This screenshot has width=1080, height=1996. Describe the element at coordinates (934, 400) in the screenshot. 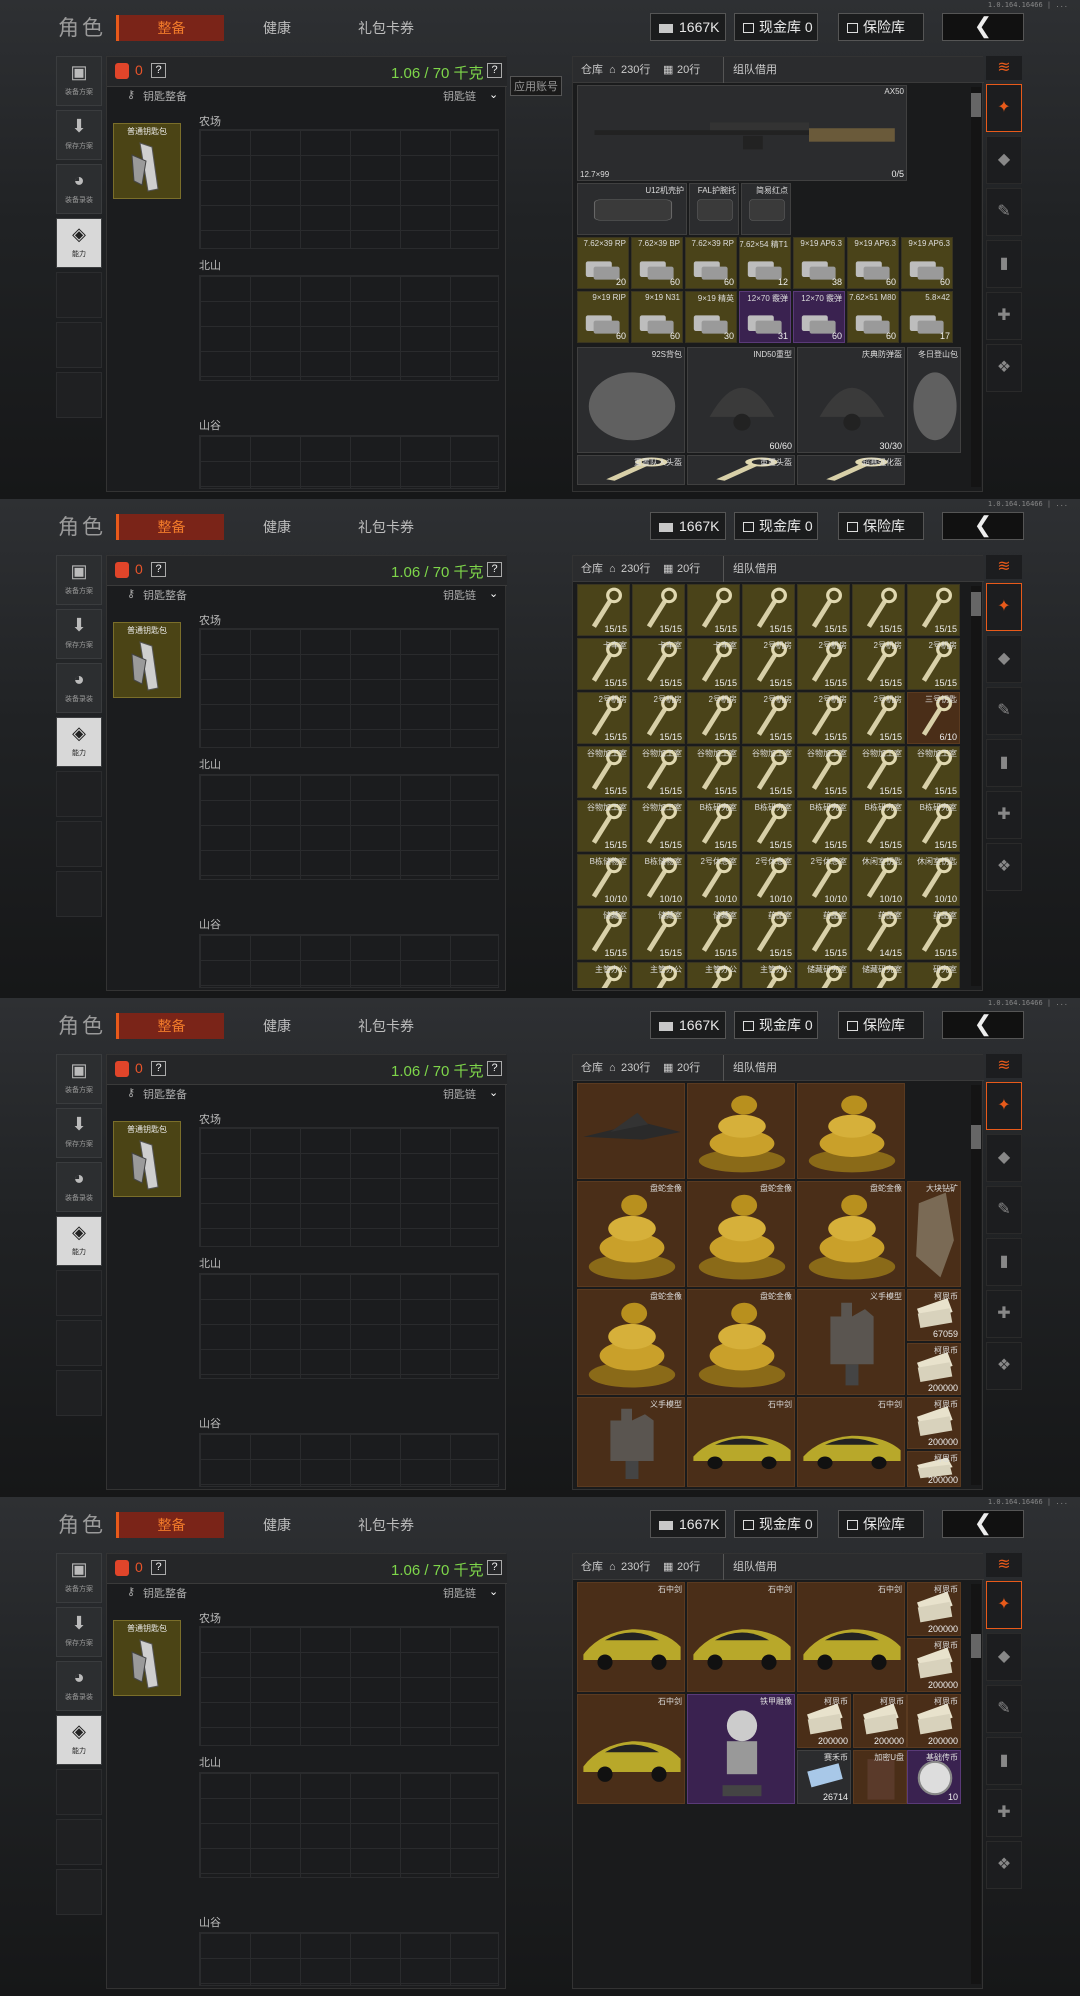

I see `stash-item: 冬日登山包` at that location.